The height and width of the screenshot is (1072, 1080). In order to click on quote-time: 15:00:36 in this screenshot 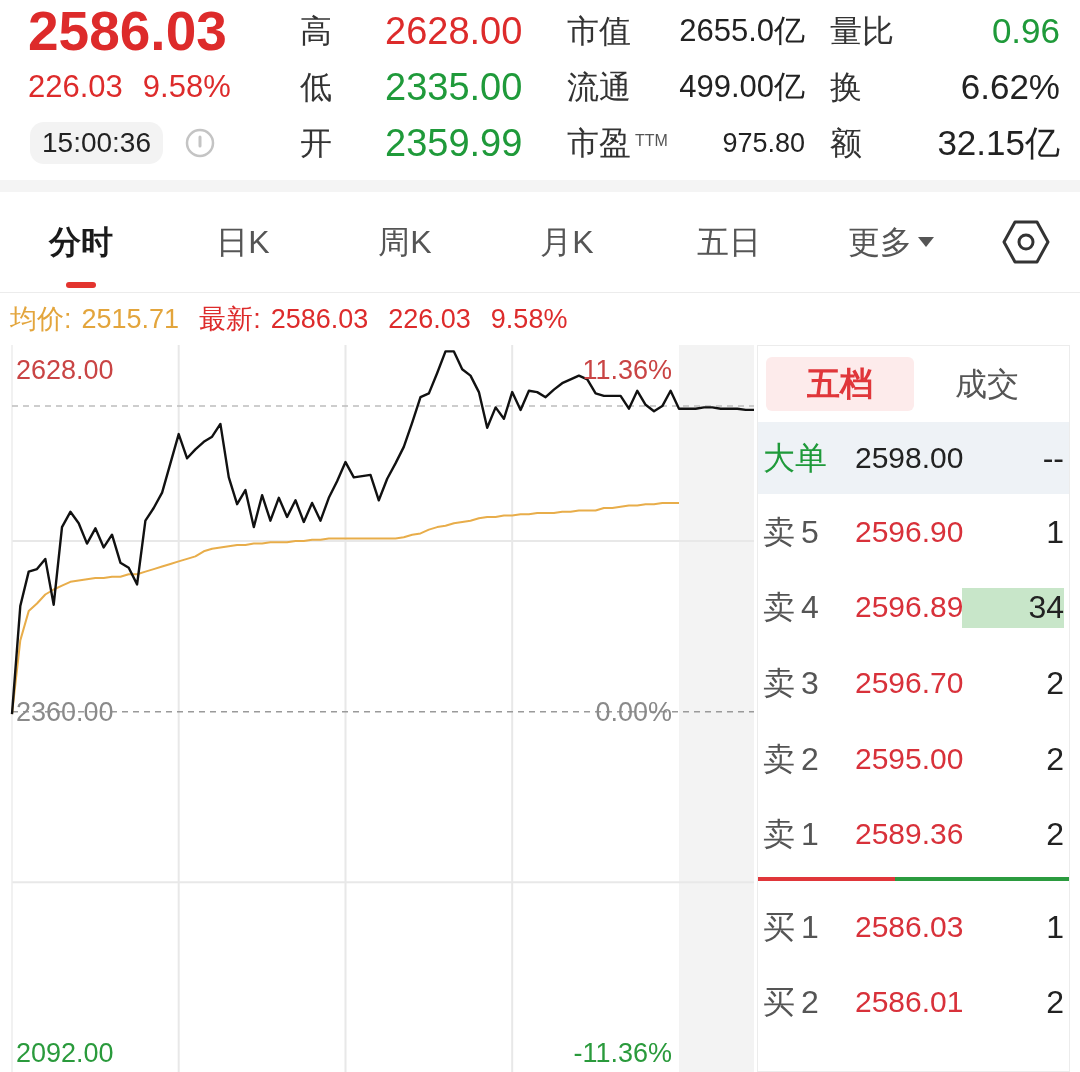, I will do `click(96, 143)`.